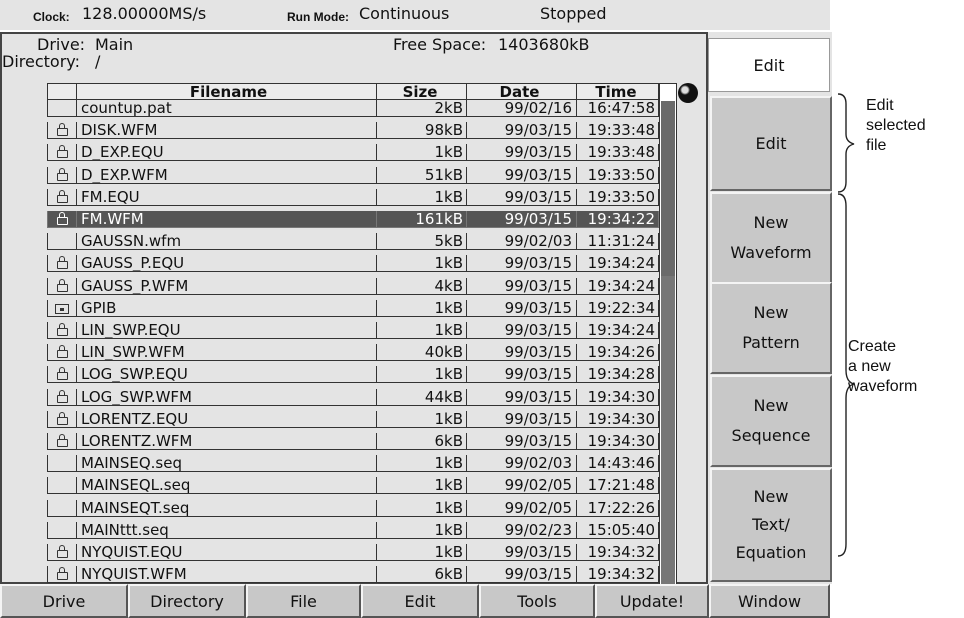 The image size is (964, 618). Describe the element at coordinates (618, 486) in the screenshot. I see `time-cell: 17:21:48` at that location.